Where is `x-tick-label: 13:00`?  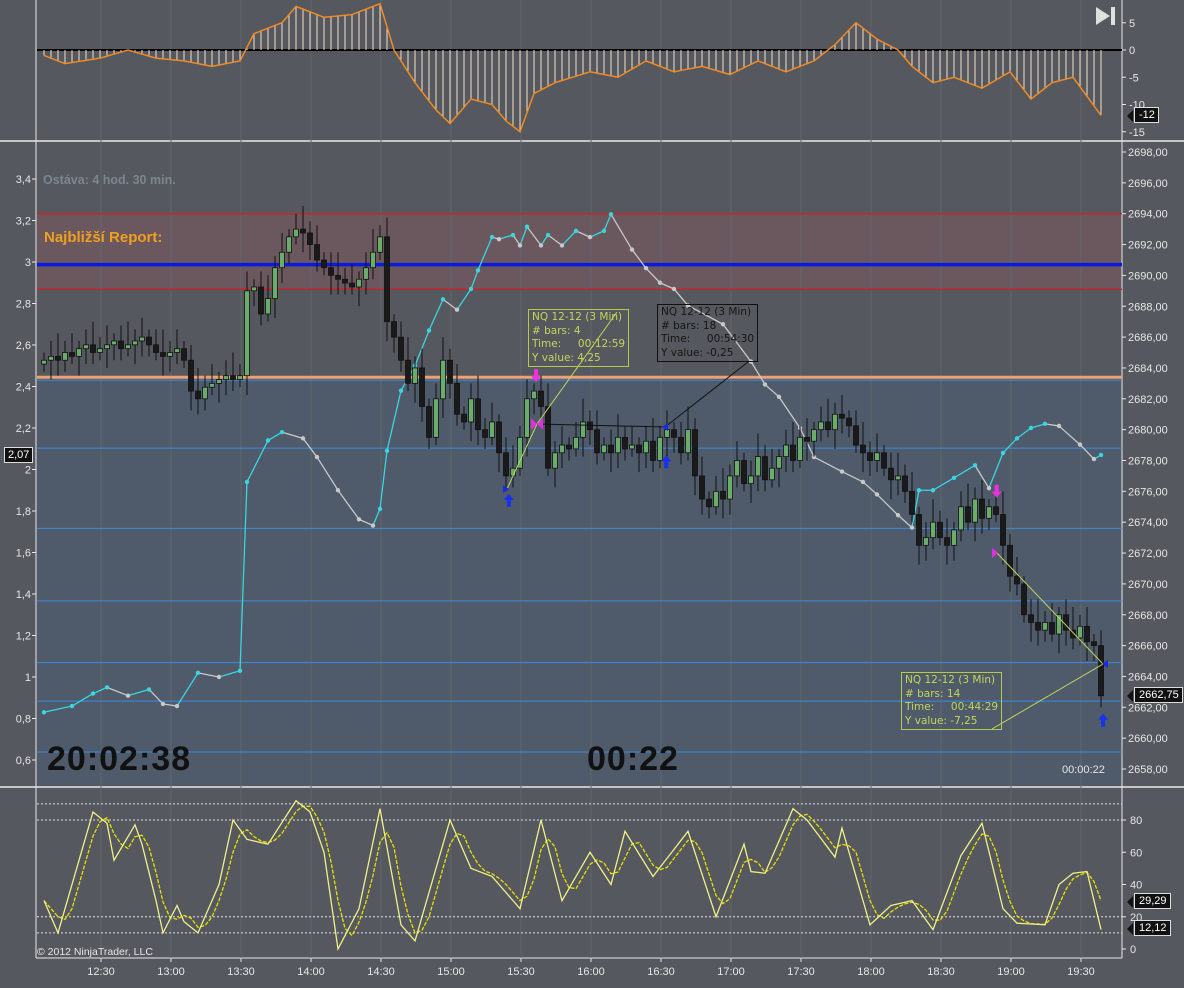 x-tick-label: 13:00 is located at coordinates (171, 972).